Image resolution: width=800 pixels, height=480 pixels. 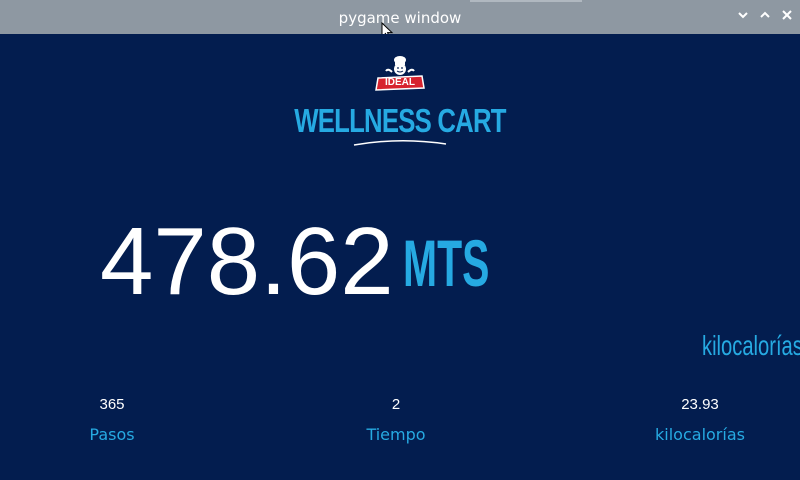 I want to click on time-value: 2, so click(x=396, y=404).